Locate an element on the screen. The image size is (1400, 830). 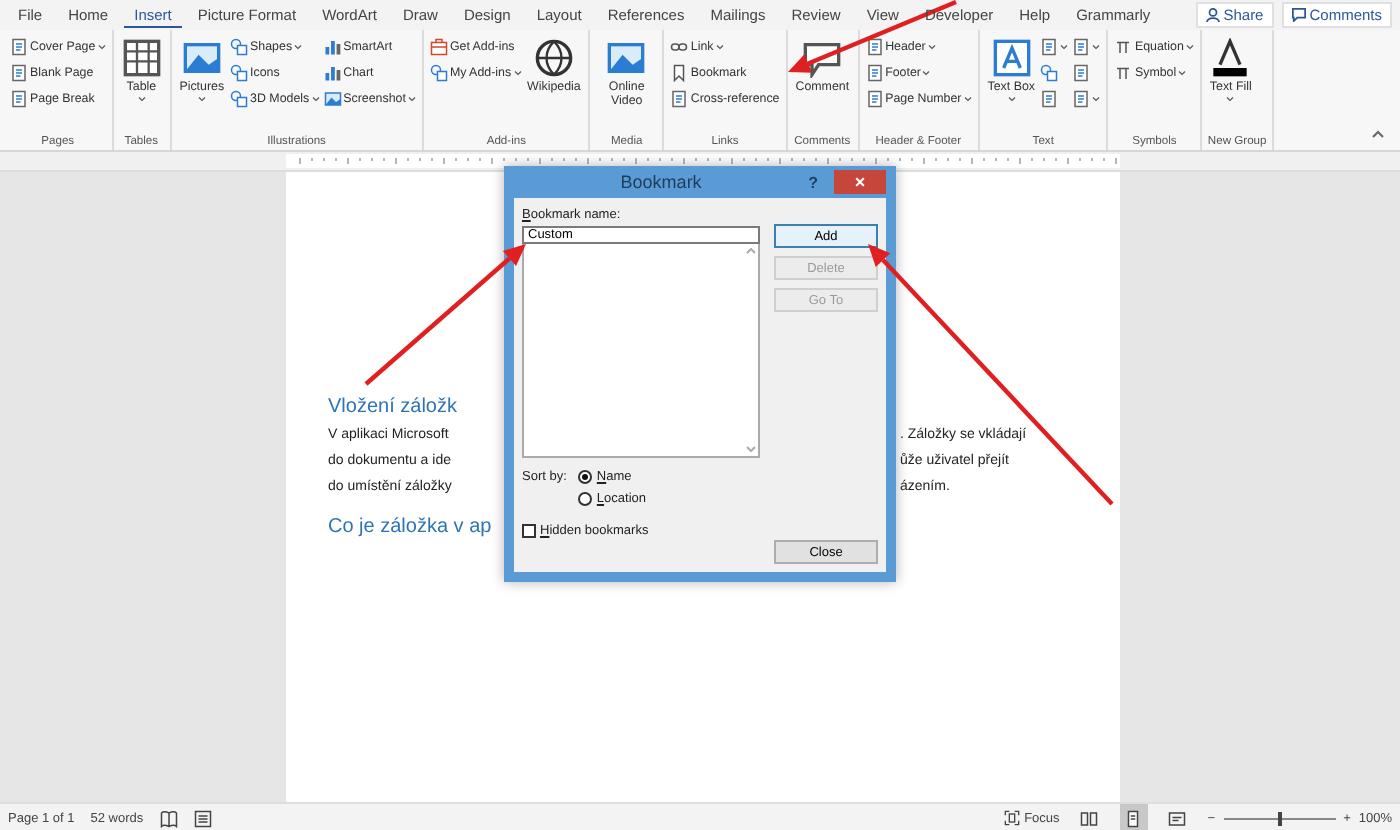
view-button is located at coordinates (1133, 817).